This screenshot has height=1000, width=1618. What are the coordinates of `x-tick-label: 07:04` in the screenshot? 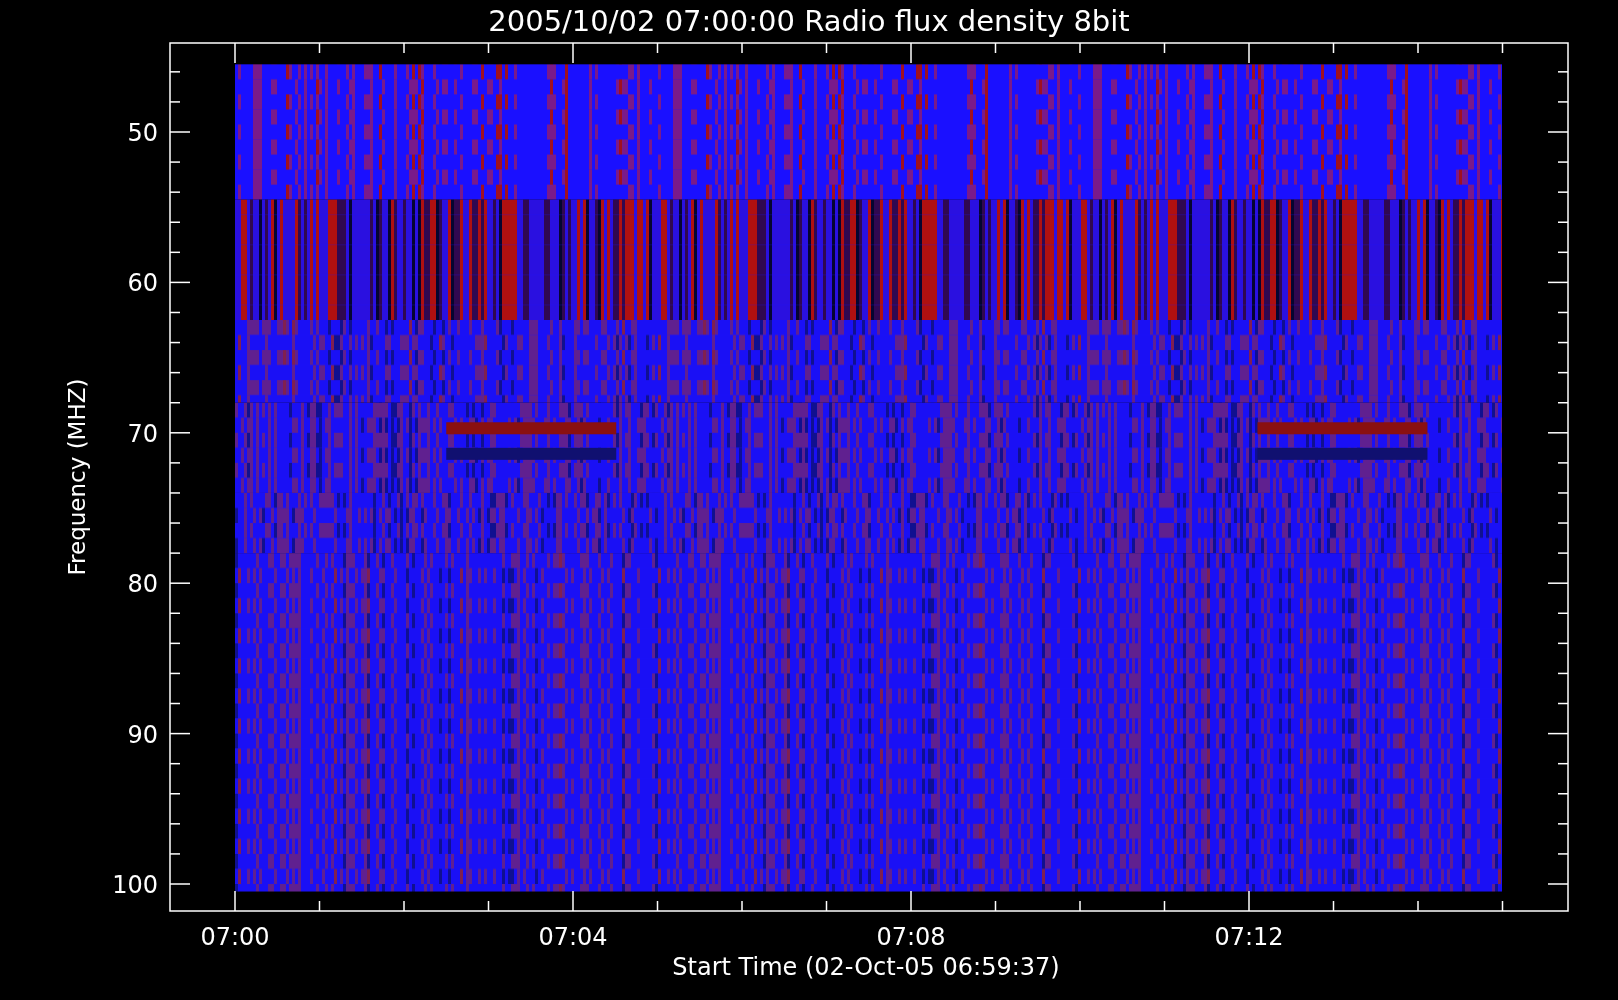 It's located at (573, 937).